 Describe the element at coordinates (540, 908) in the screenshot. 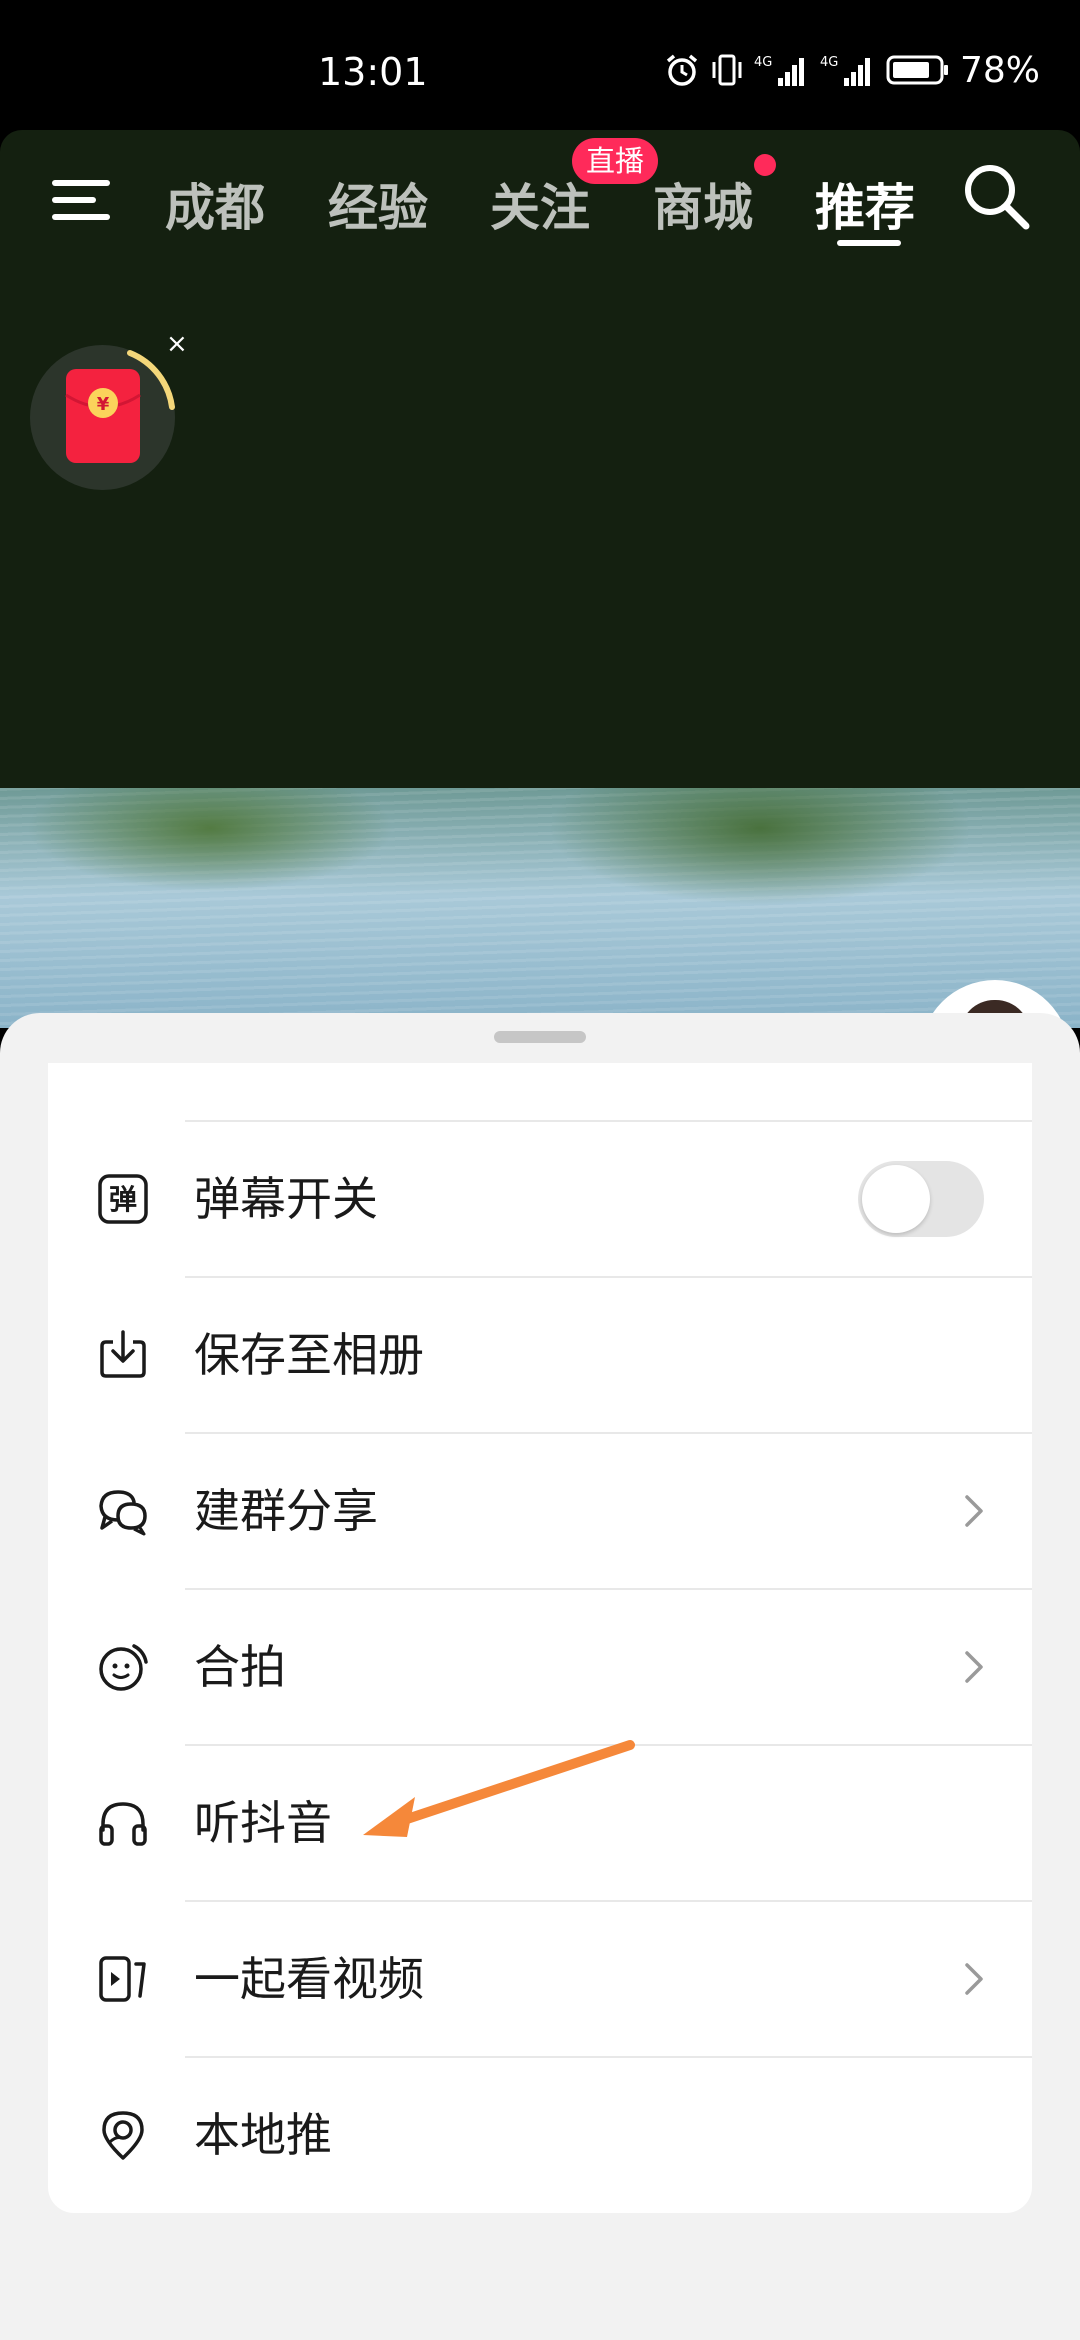

I see `video-frame-water` at that location.